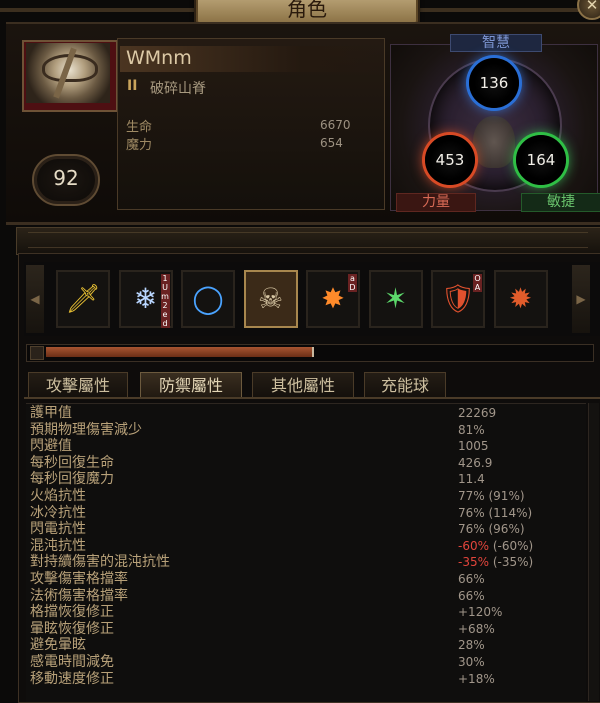 This screenshot has width=600, height=703. I want to click on tab-charges: 充能球, so click(405, 385).